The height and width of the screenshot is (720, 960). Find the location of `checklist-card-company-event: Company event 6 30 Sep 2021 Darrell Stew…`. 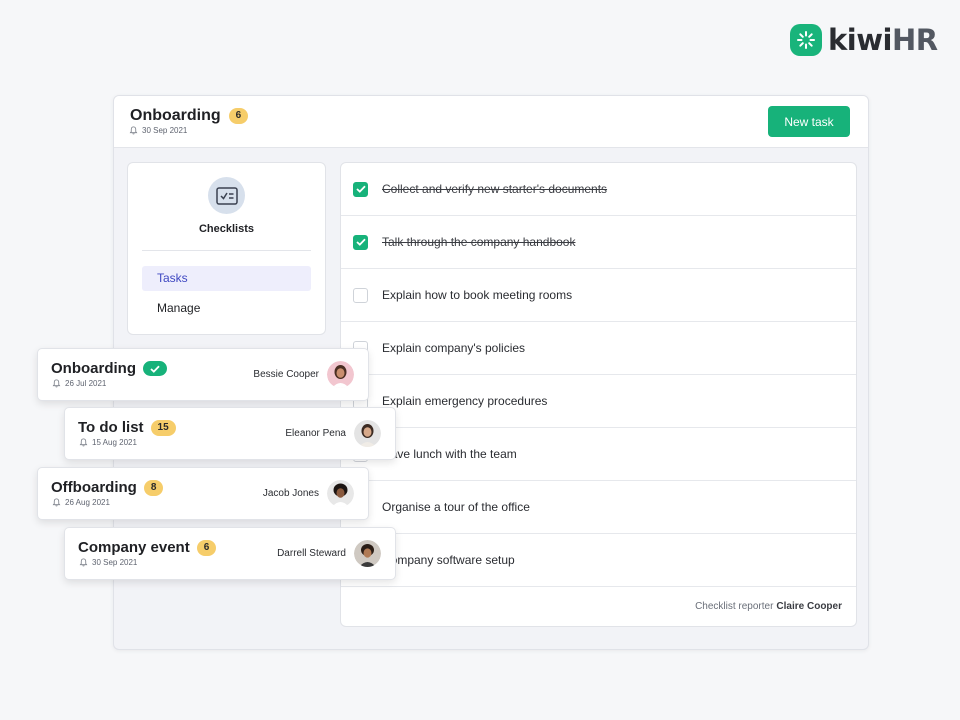

checklist-card-company-event: Company event 6 30 Sep 2021 Darrell Stew… is located at coordinates (230, 553).